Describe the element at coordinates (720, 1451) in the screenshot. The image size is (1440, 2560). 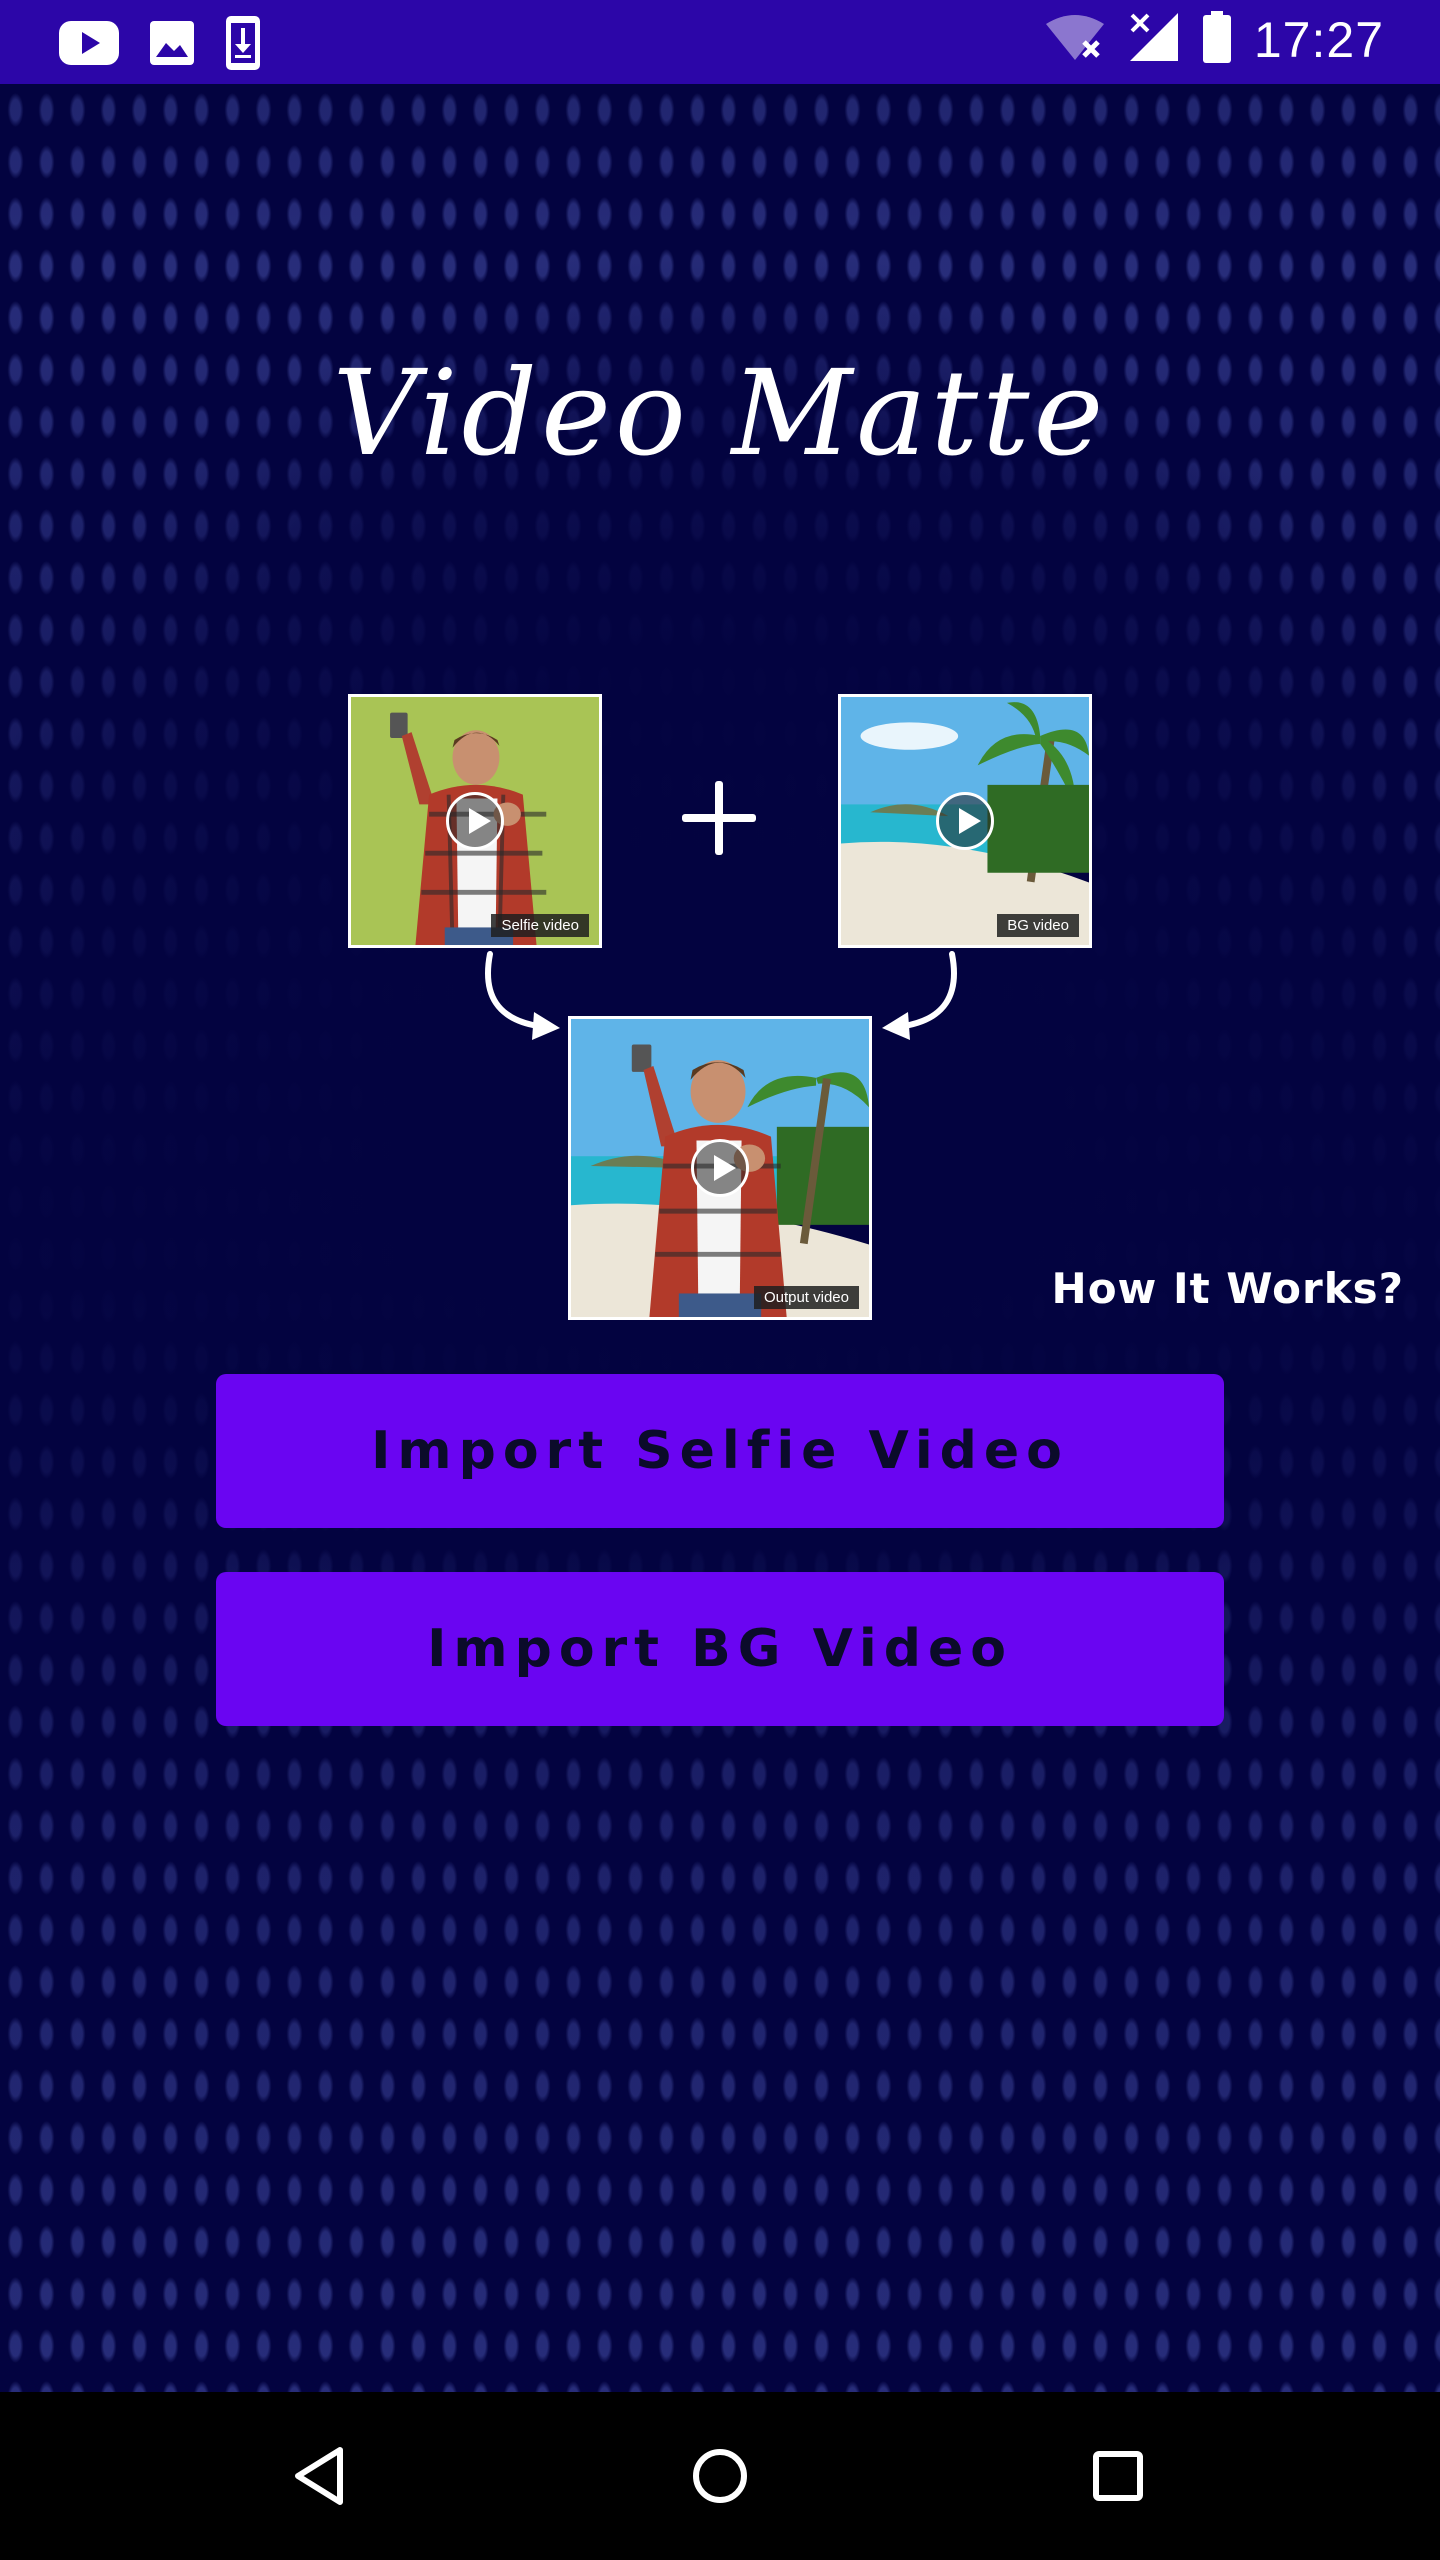
I see `import-selfie-video-button: Import Selfie Video` at that location.